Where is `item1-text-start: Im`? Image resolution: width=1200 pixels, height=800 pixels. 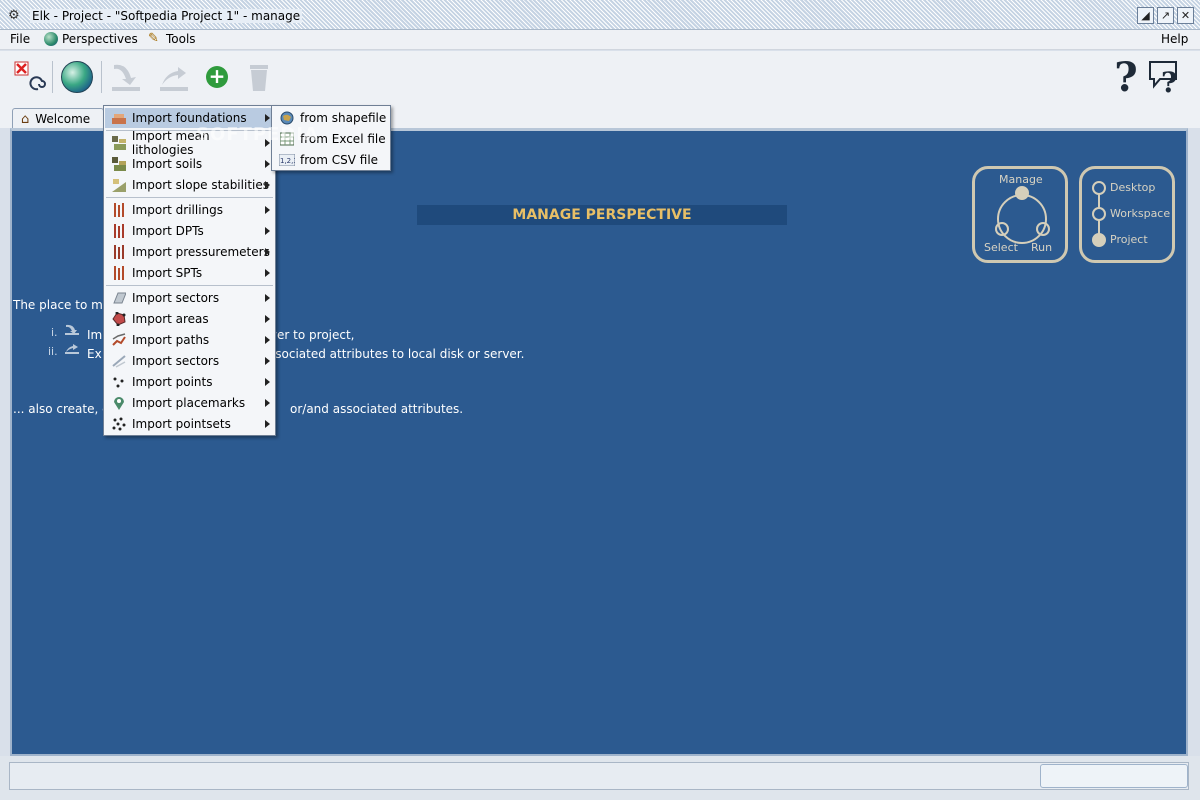 item1-text-start: Im is located at coordinates (95, 335).